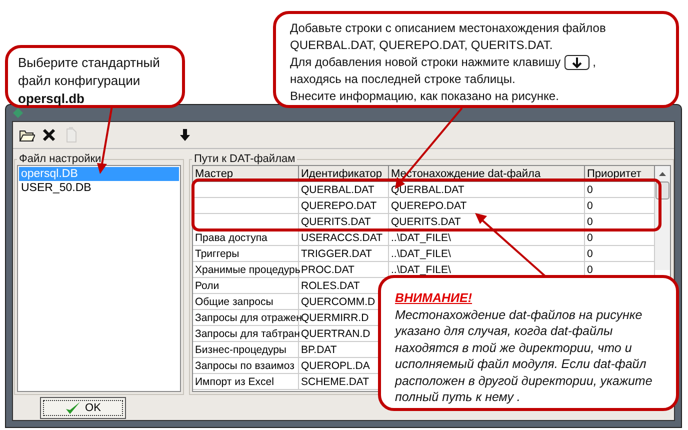 The height and width of the screenshot is (430, 688). Describe the element at coordinates (403, 79) in the screenshot. I see `callout-text: находясь на последней строке таблицы.` at that location.